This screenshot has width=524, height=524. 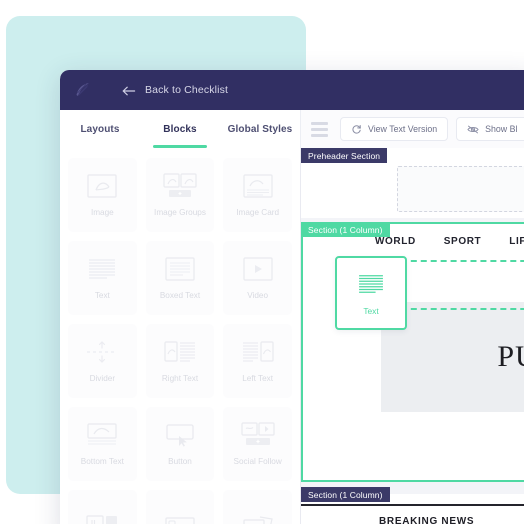 I want to click on nav-item-world: WORLD, so click(x=395, y=241).